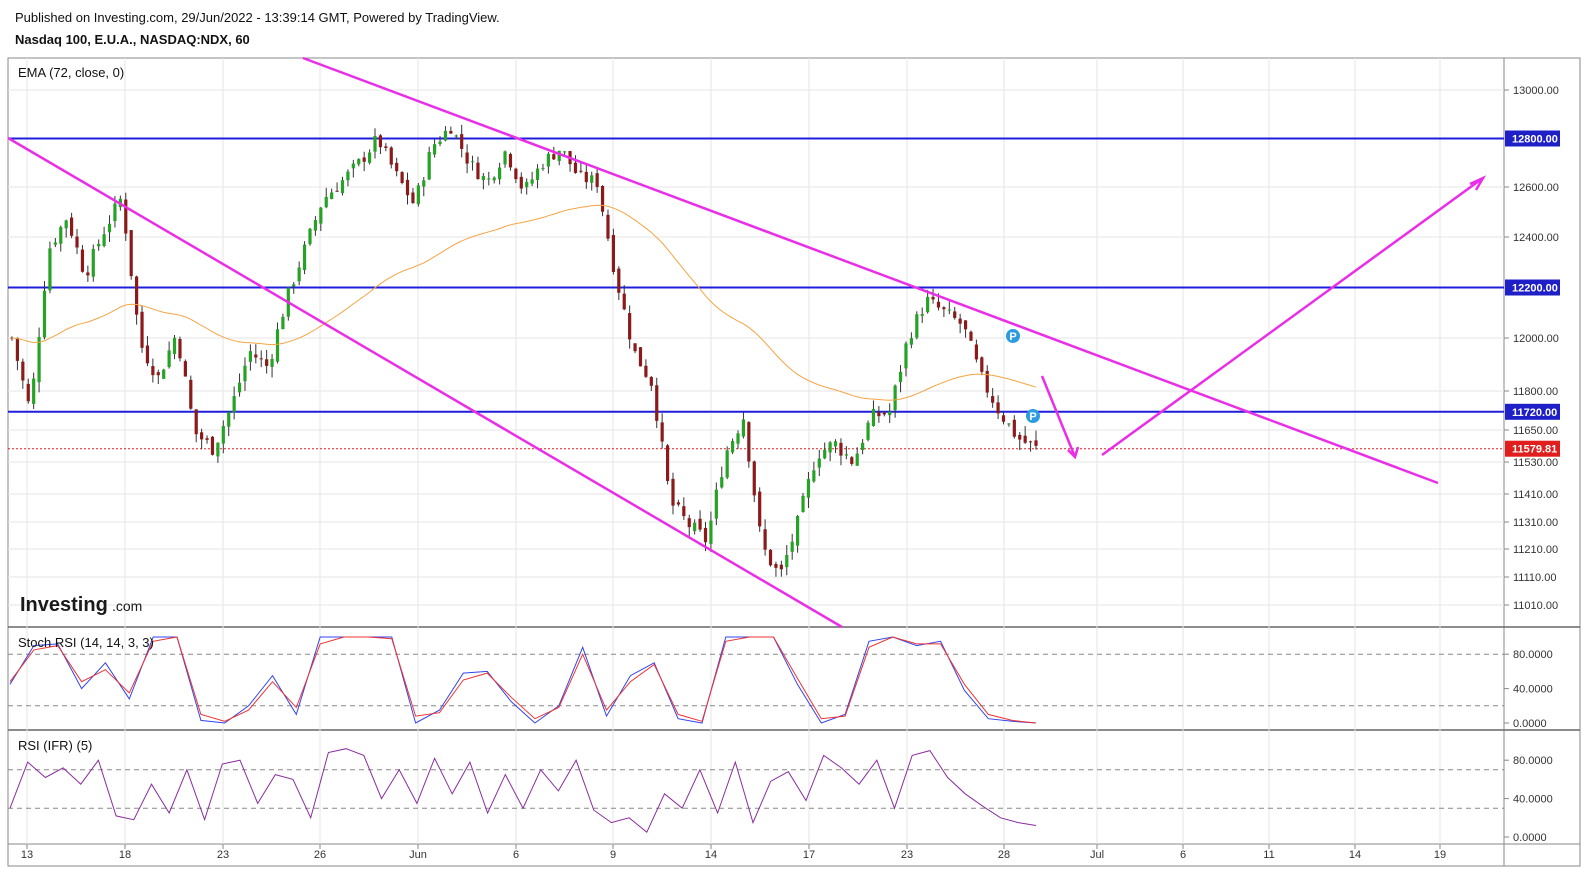 Image resolution: width=1585 pixels, height=874 pixels. What do you see at coordinates (1058, 416) in the screenshot?
I see `trendline` at bounding box center [1058, 416].